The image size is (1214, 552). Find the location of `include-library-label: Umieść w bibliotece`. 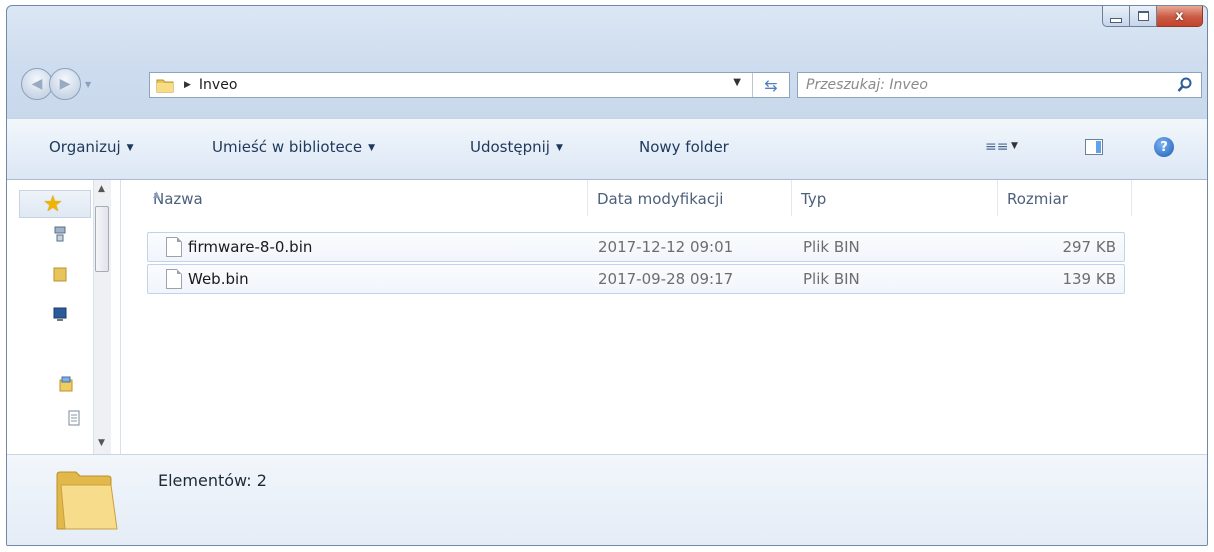

include-library-label: Umieść w bibliotece is located at coordinates (287, 147).